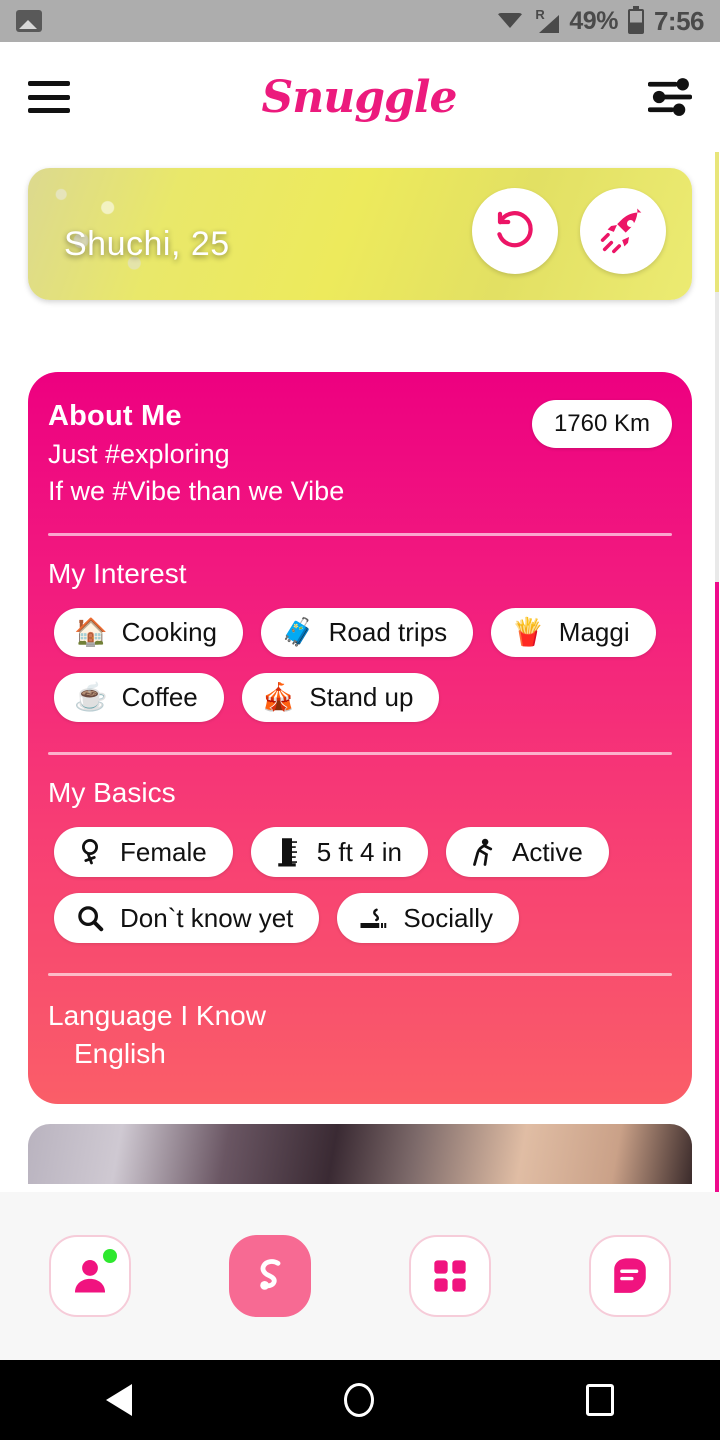 The height and width of the screenshot is (1440, 720). Describe the element at coordinates (117, 573) in the screenshot. I see `interests-section-label: My Interest` at that location.